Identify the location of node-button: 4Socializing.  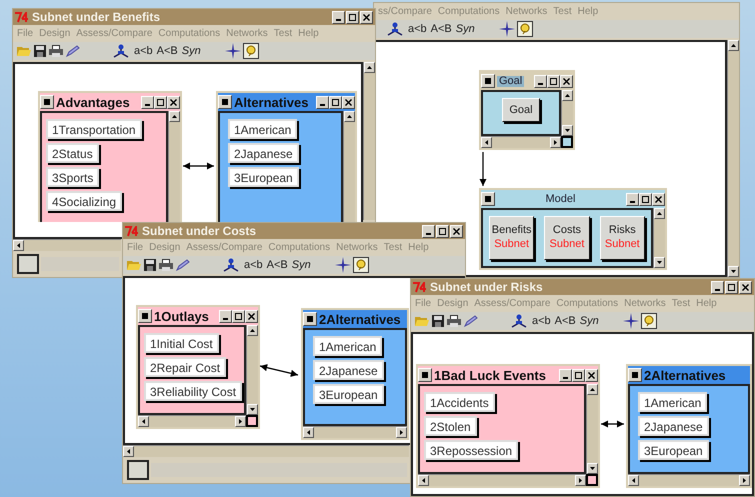
(84, 201).